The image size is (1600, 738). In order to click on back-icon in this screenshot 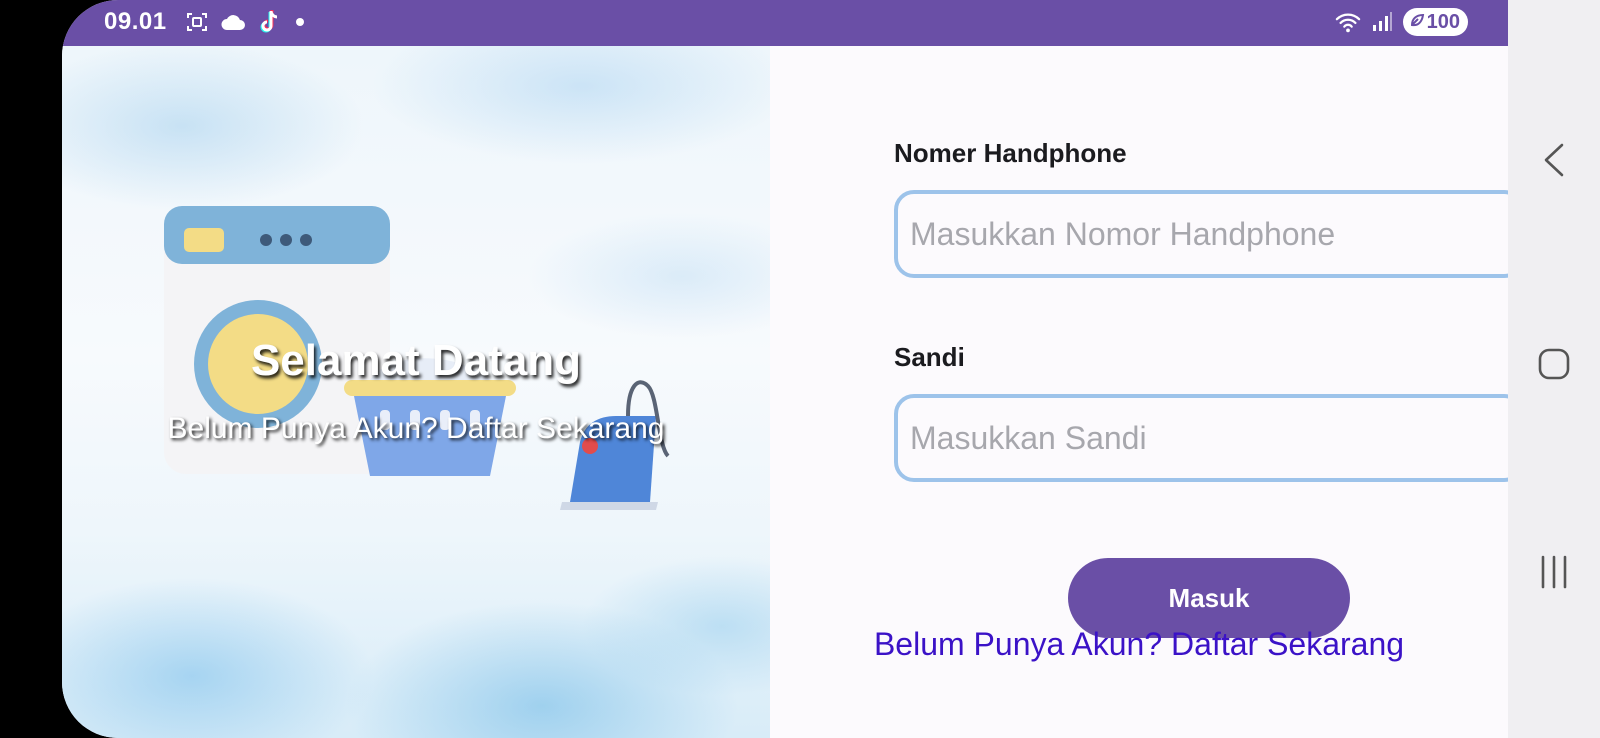, I will do `click(1554, 160)`.